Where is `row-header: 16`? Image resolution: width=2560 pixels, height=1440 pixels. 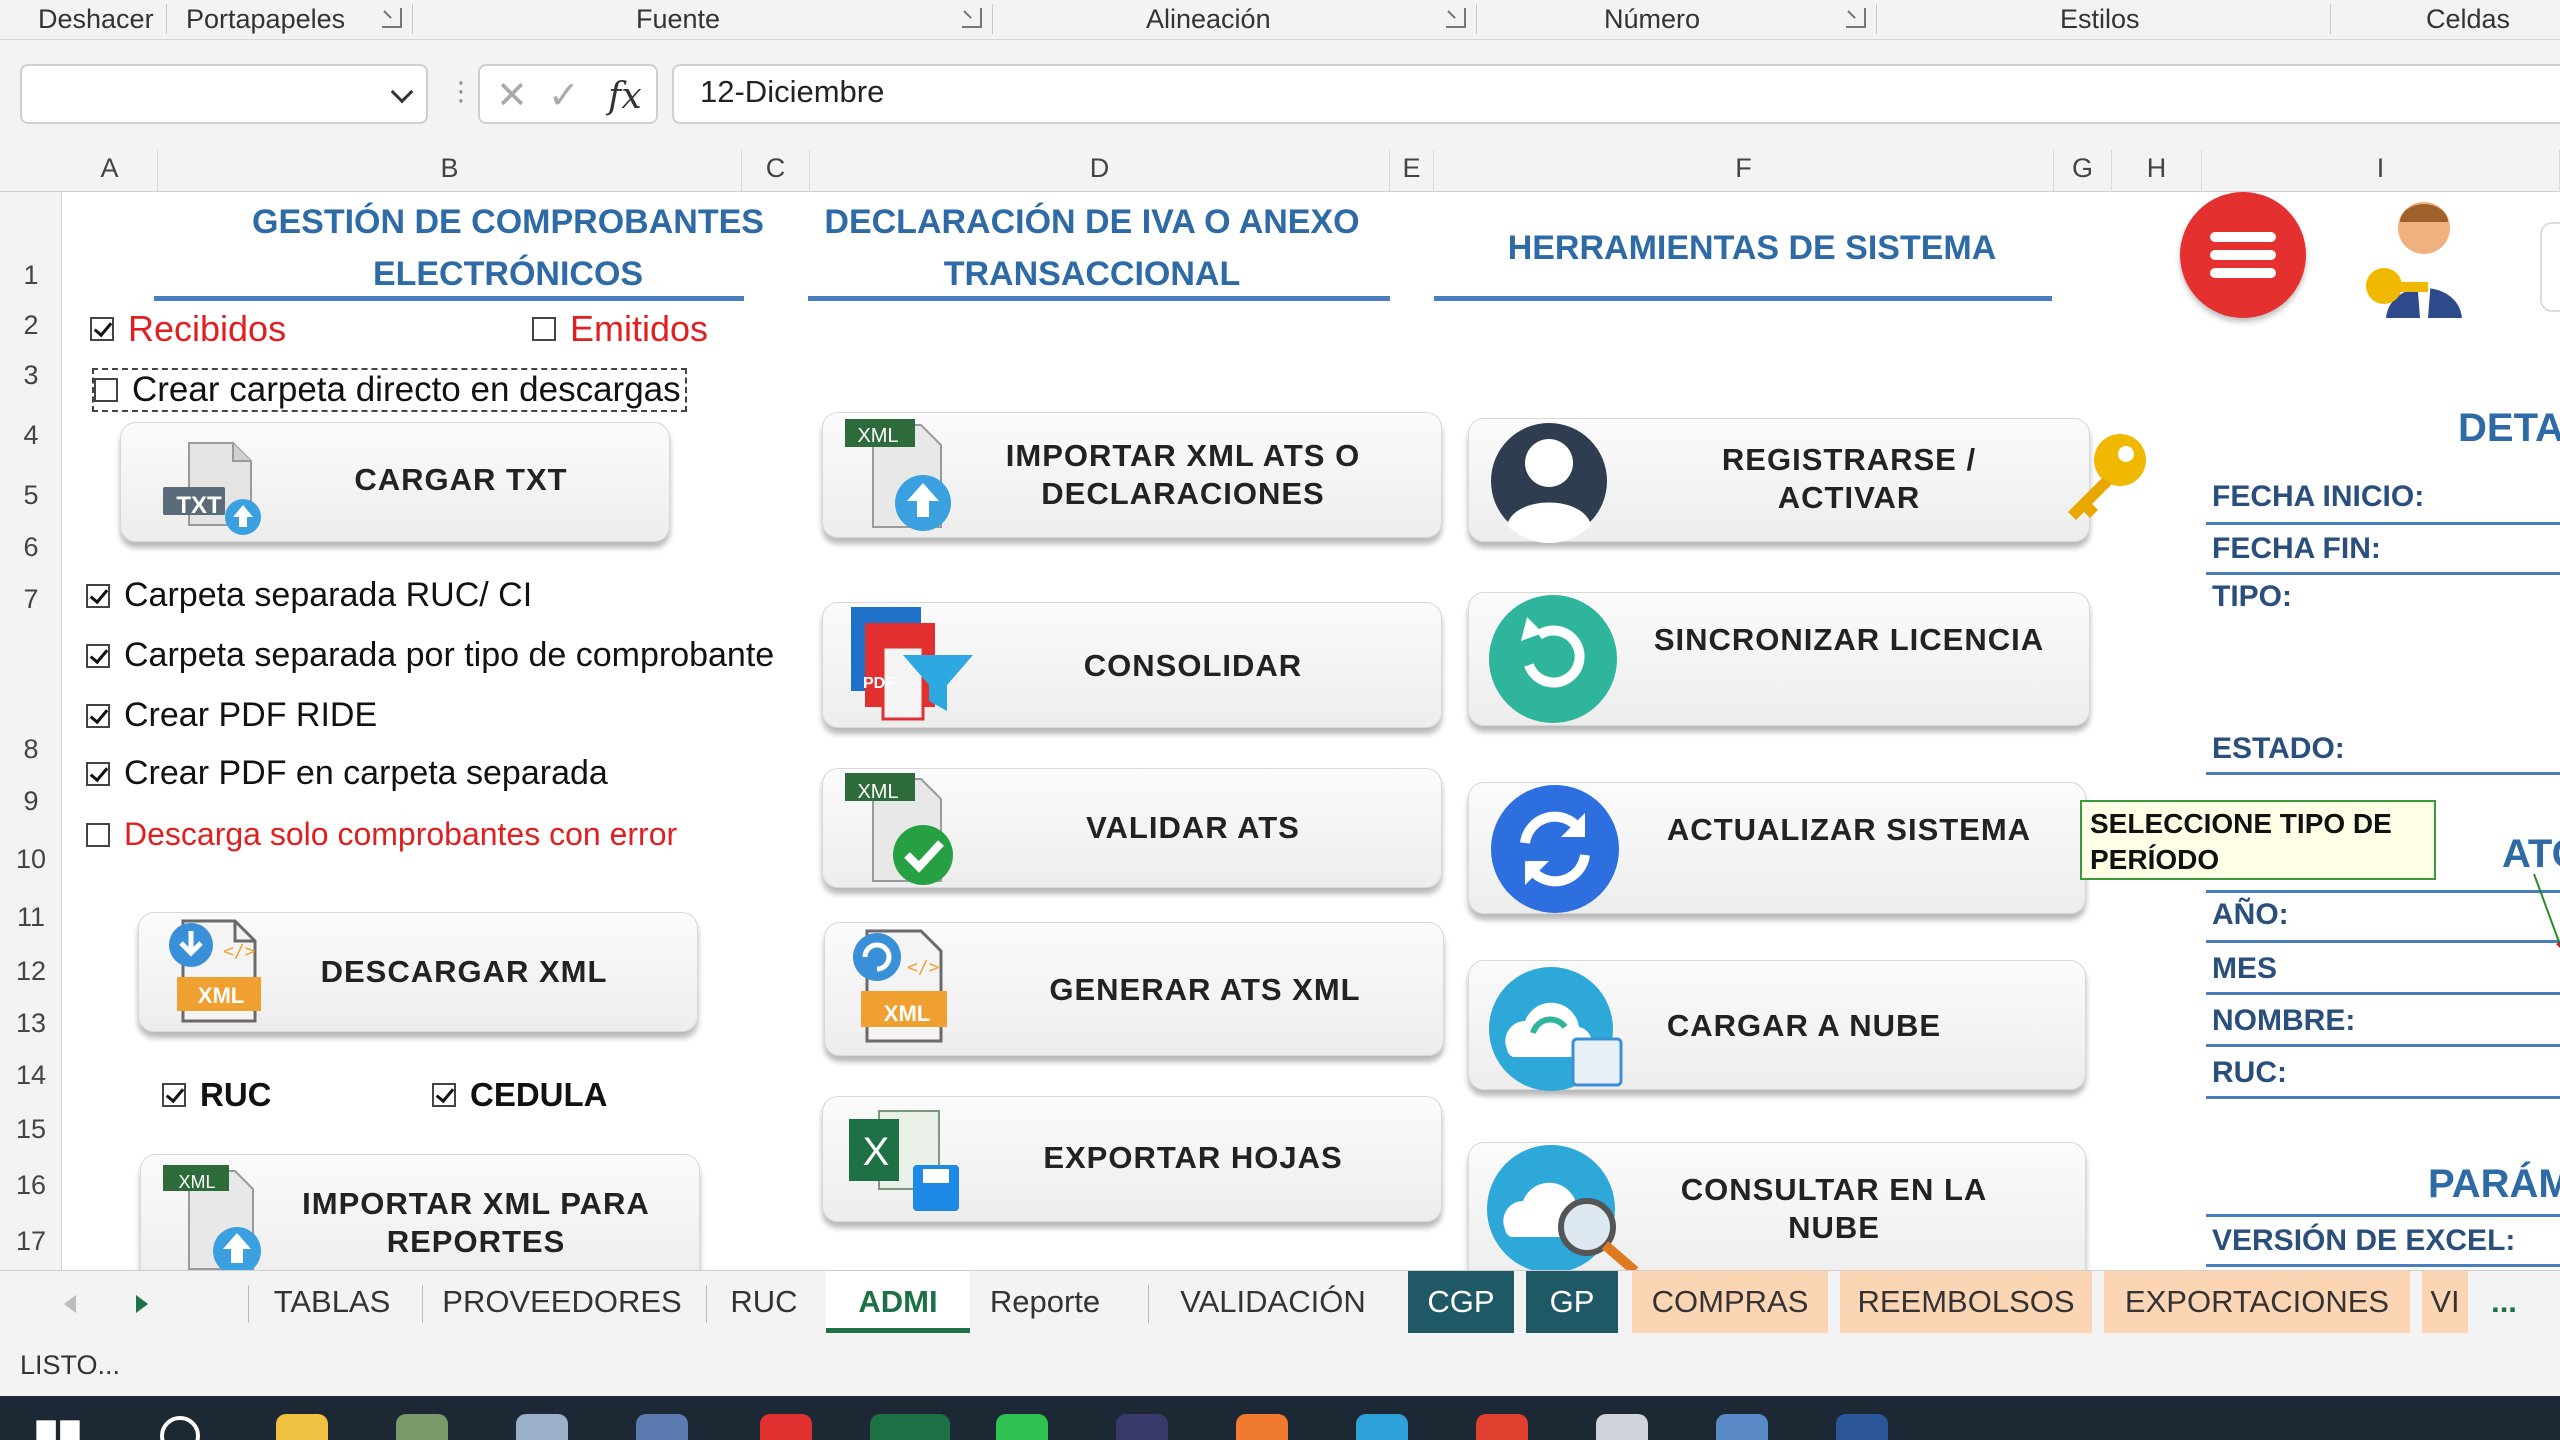 row-header: 16 is located at coordinates (31, 1185).